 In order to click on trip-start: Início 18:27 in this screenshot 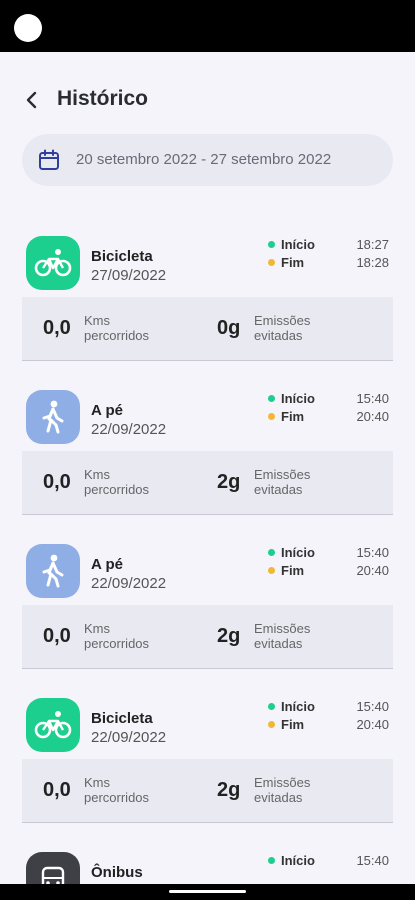, I will do `click(330, 244)`.